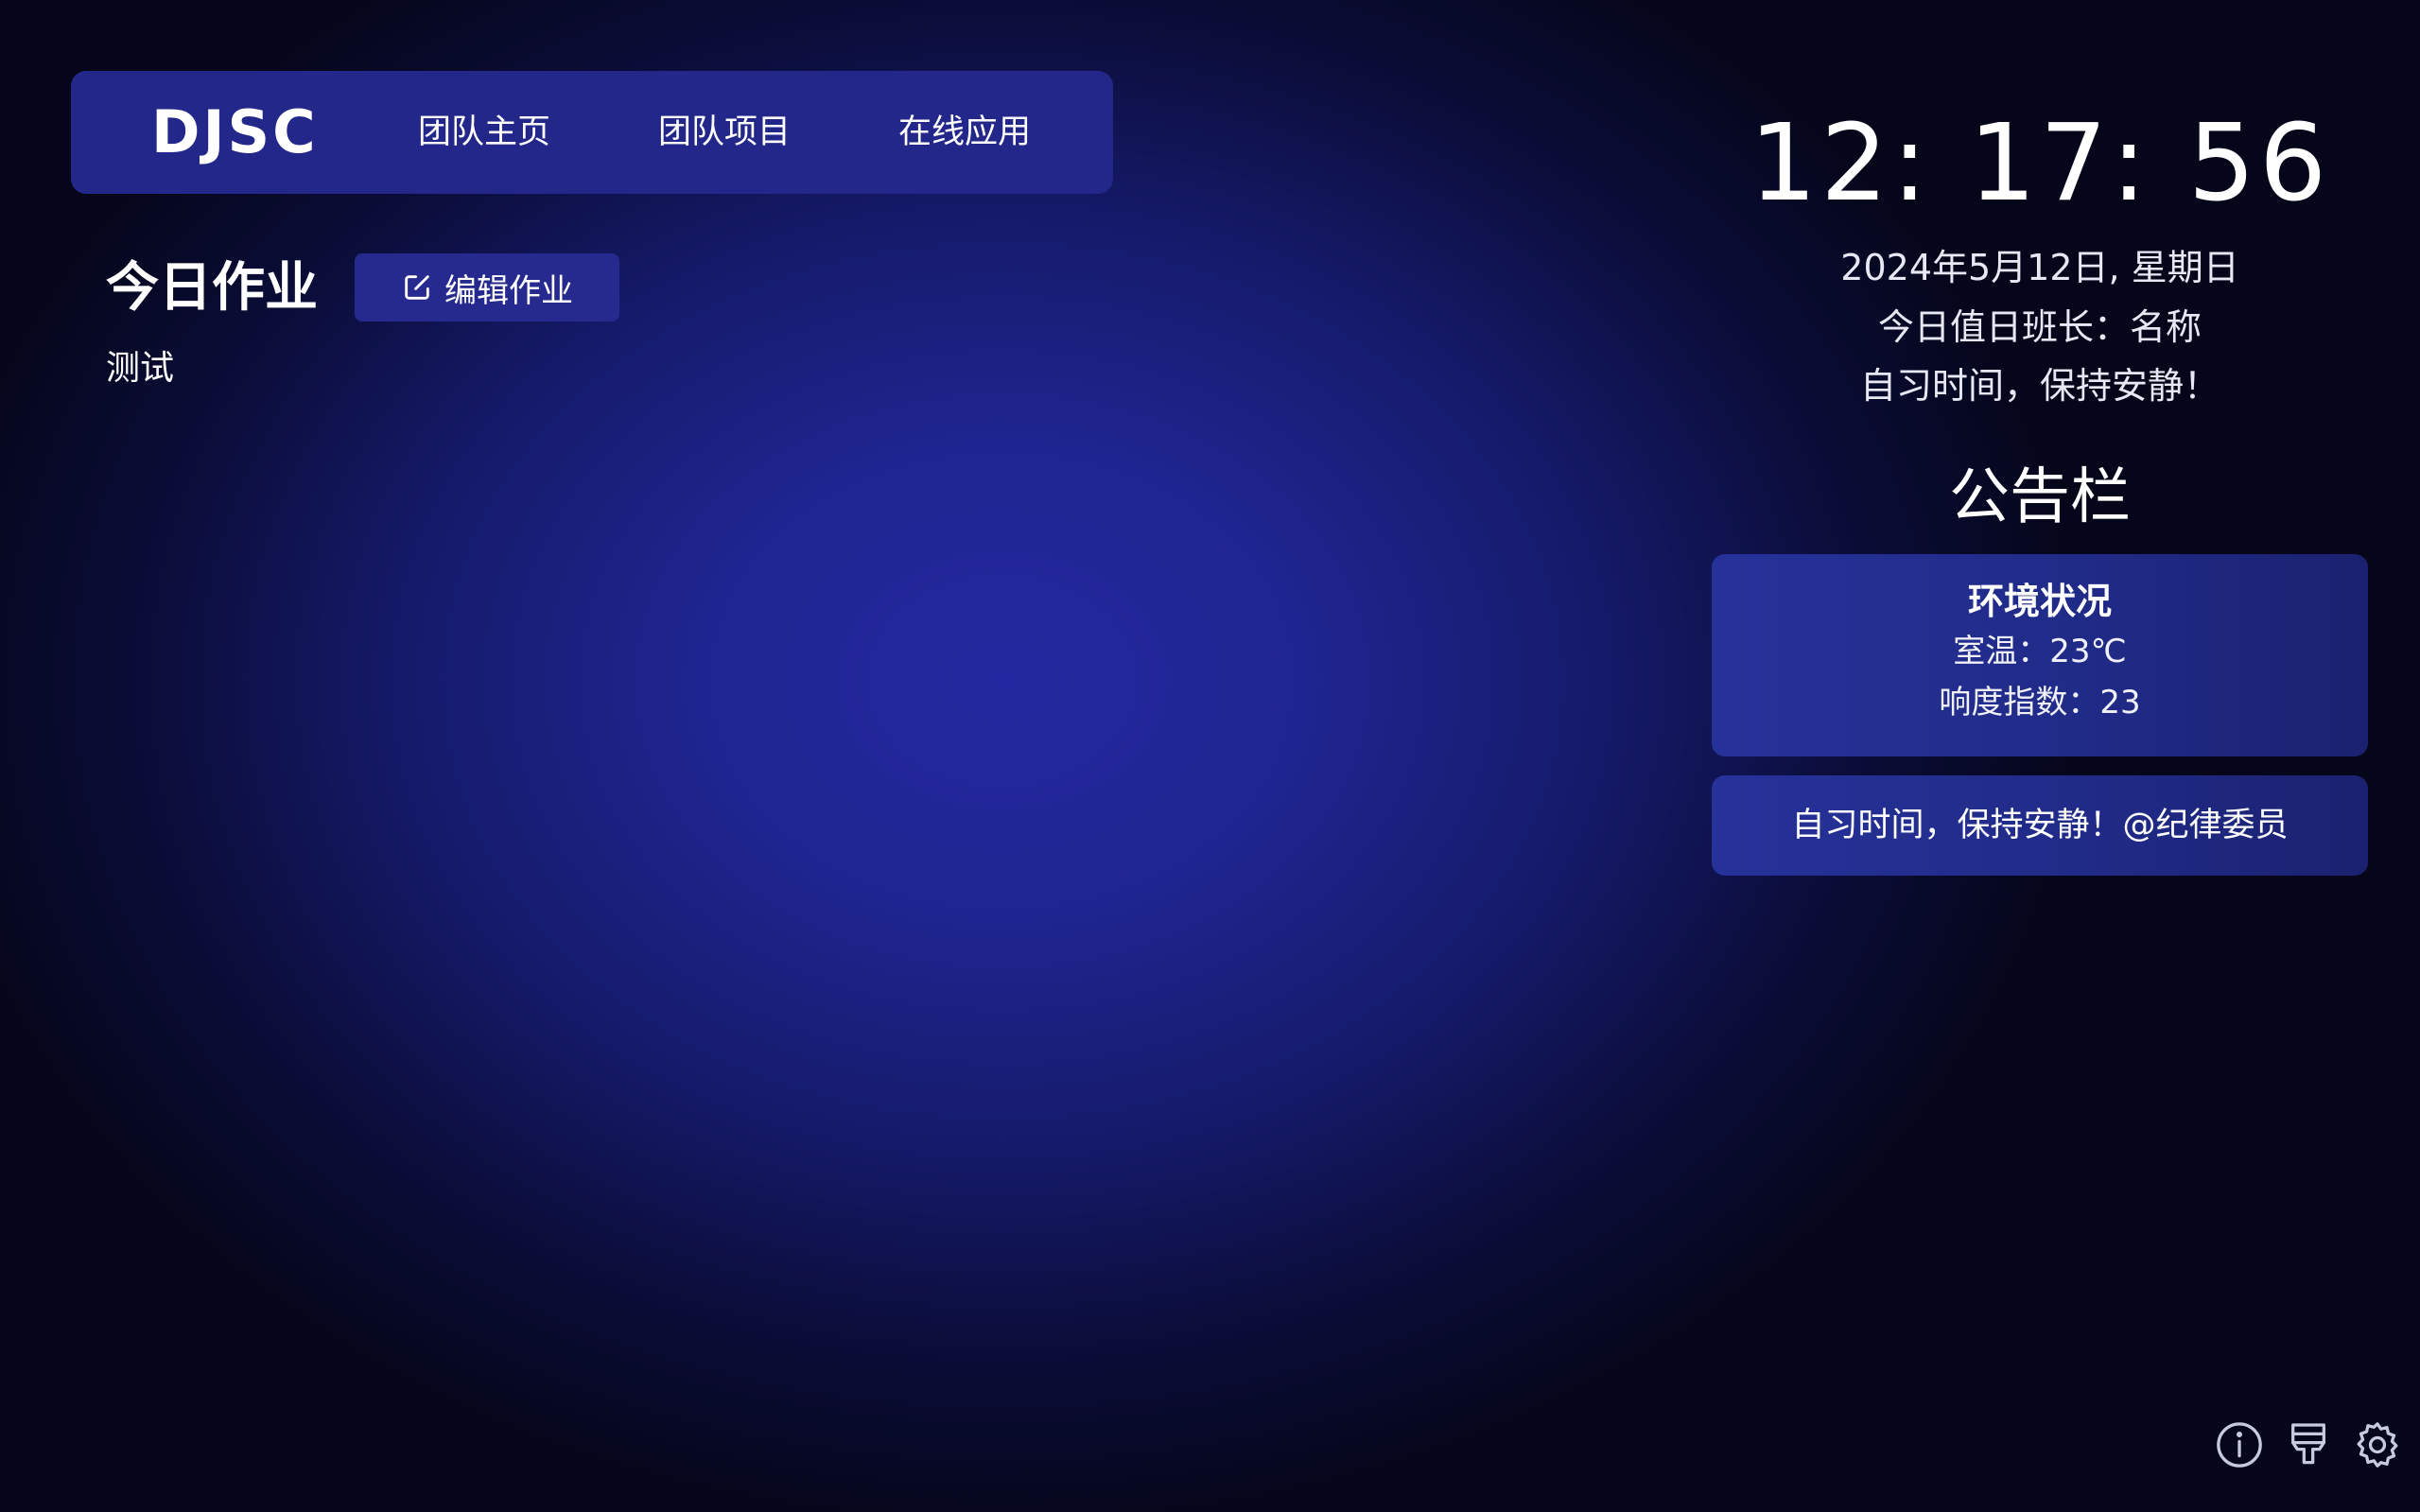 This screenshot has height=1512, width=2420. I want to click on top-nav: DJSC 团队主页 团队项目 在线应用, so click(592, 133).